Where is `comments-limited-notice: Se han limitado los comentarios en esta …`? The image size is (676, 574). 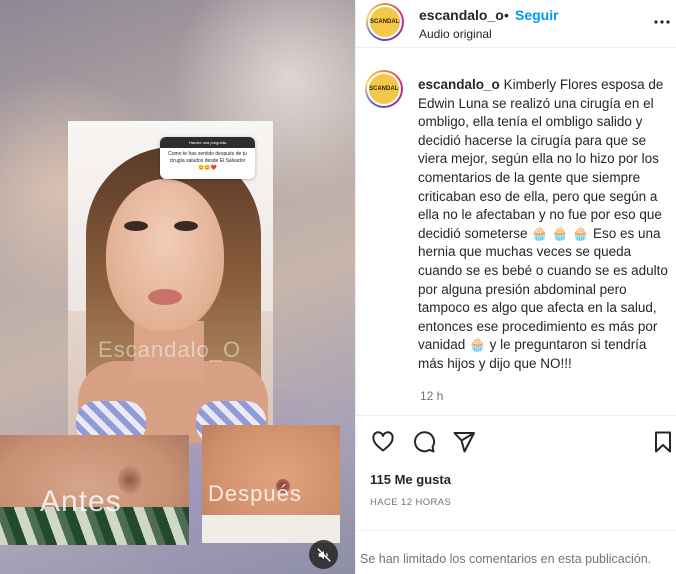 comments-limited-notice: Se han limitado los comentarios en esta … is located at coordinates (506, 559).